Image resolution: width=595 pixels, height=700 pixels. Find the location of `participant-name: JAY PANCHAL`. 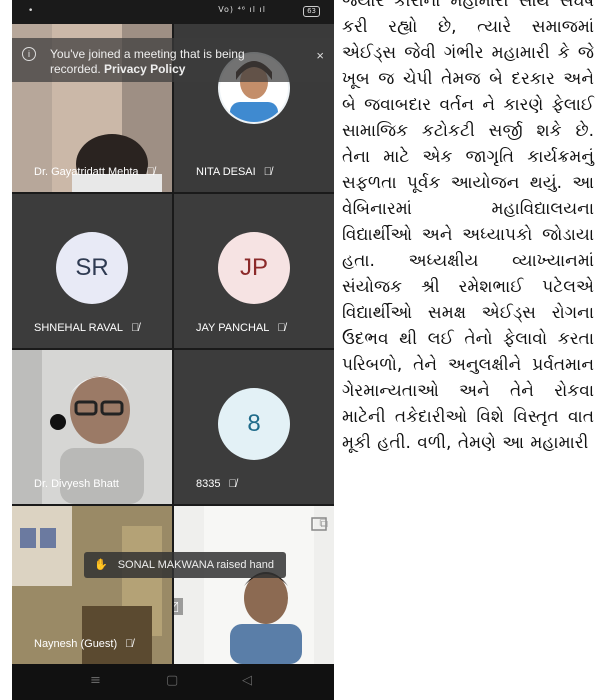

participant-name: JAY PANCHAL is located at coordinates (233, 328).